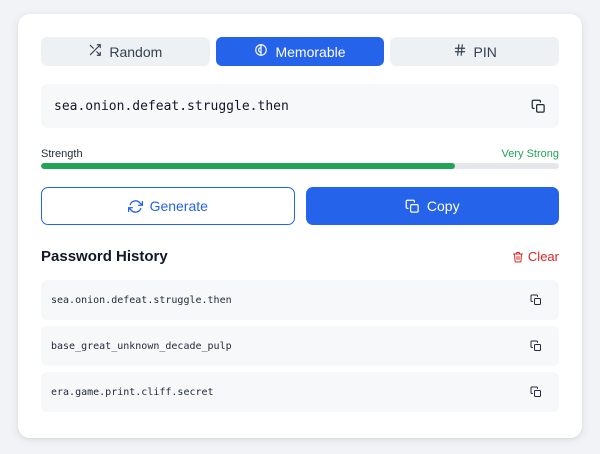 This screenshot has width=600, height=454. What do you see at coordinates (530, 154) in the screenshot?
I see `strength-value: Very Strong` at bounding box center [530, 154].